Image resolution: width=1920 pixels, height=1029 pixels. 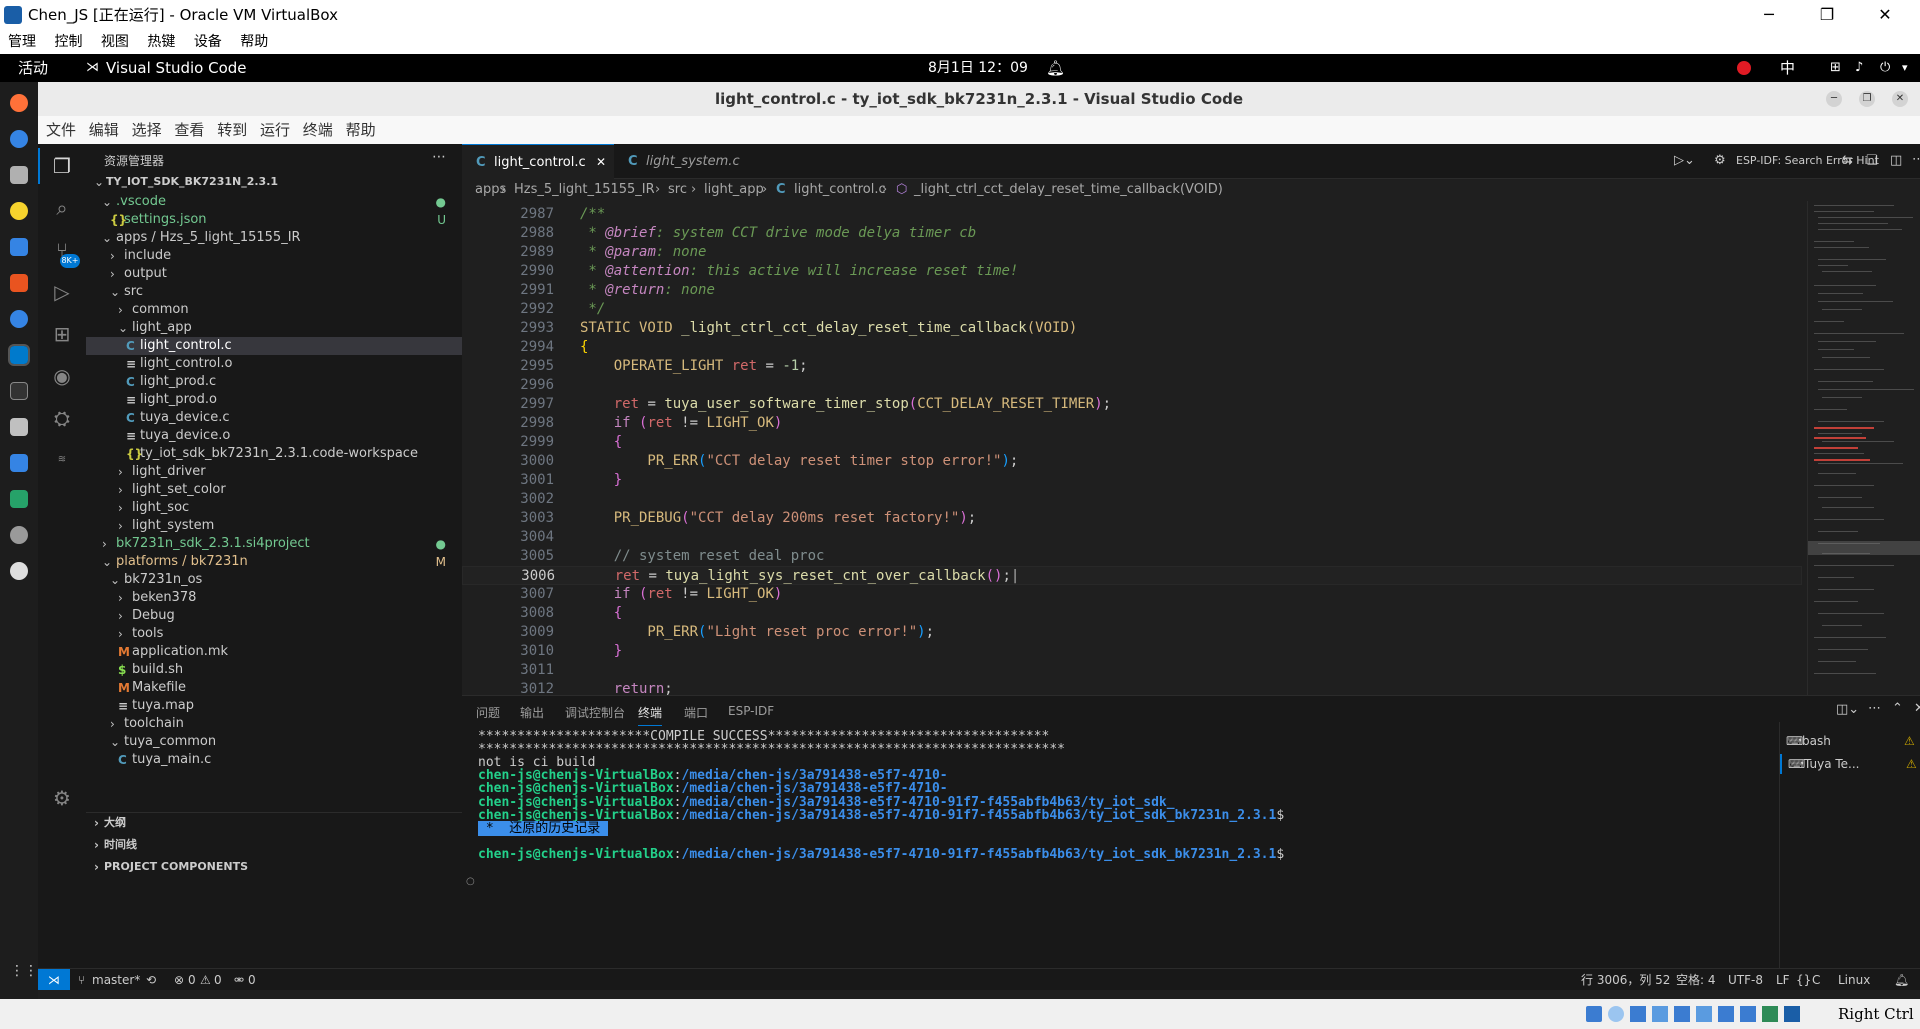 What do you see at coordinates (595, 712) in the screenshot?
I see `tab-debug-console: 调试控制台` at bounding box center [595, 712].